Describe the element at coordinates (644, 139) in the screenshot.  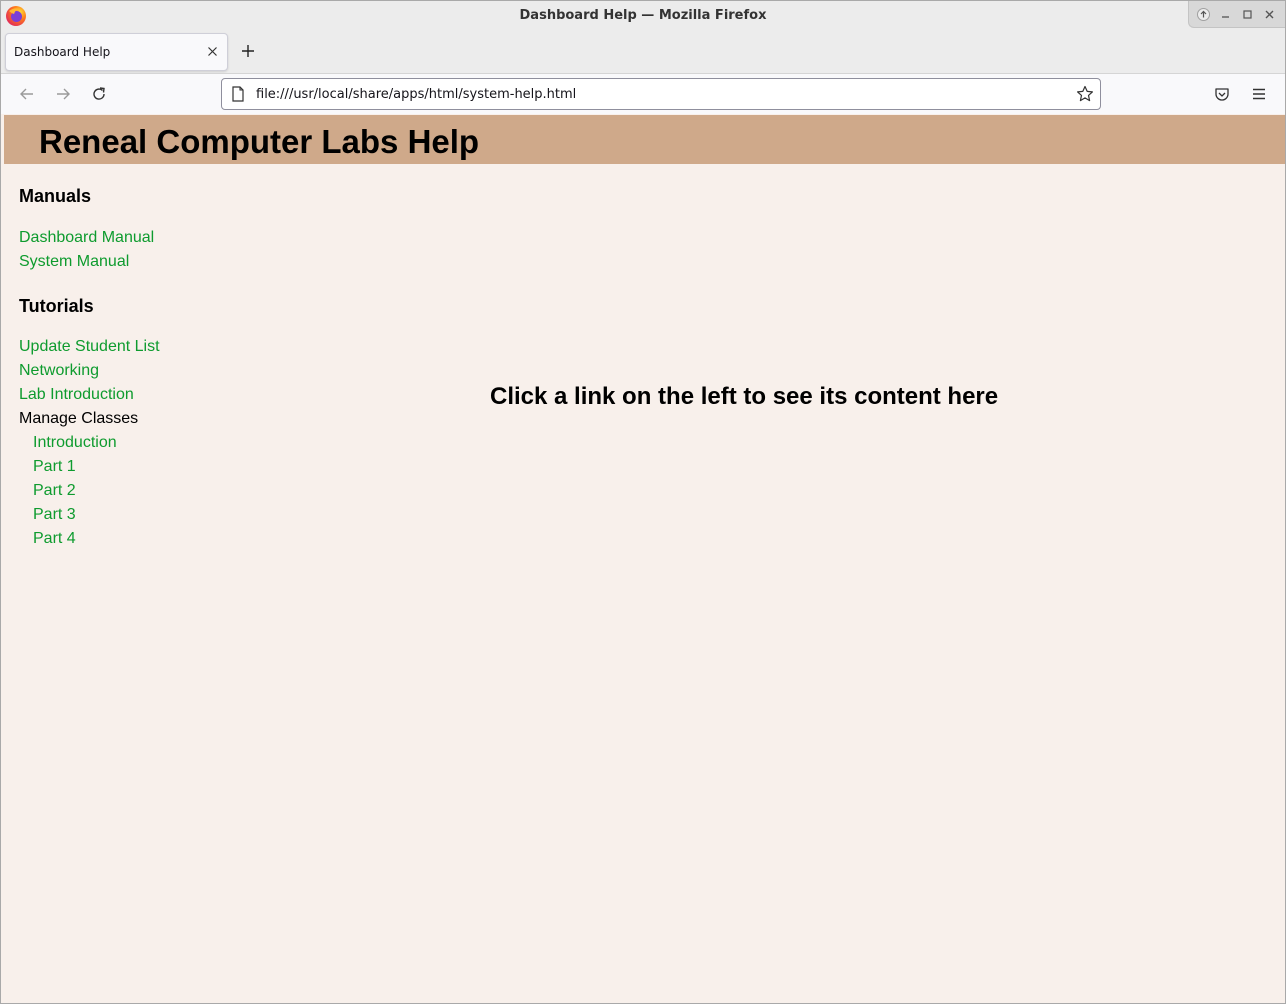
I see `page-header: Reneal Computer Labs Help` at that location.